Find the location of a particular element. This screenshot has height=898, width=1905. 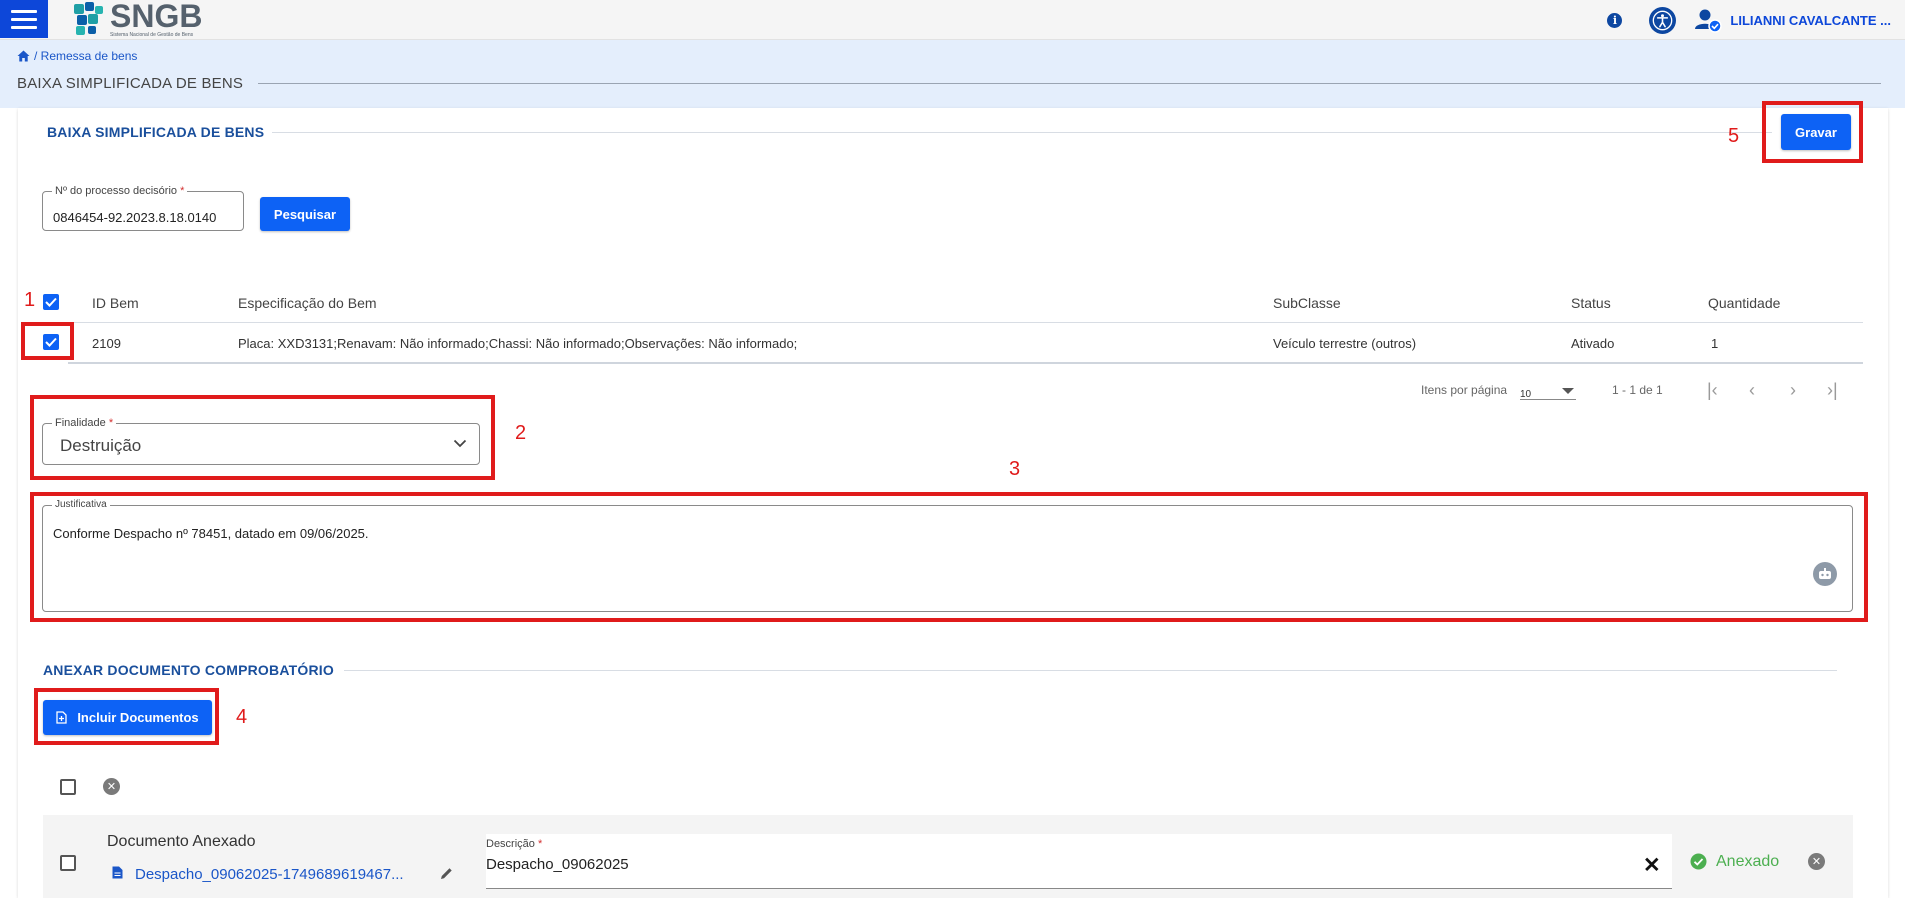

annotation-number-2: 2 is located at coordinates (521, 433).